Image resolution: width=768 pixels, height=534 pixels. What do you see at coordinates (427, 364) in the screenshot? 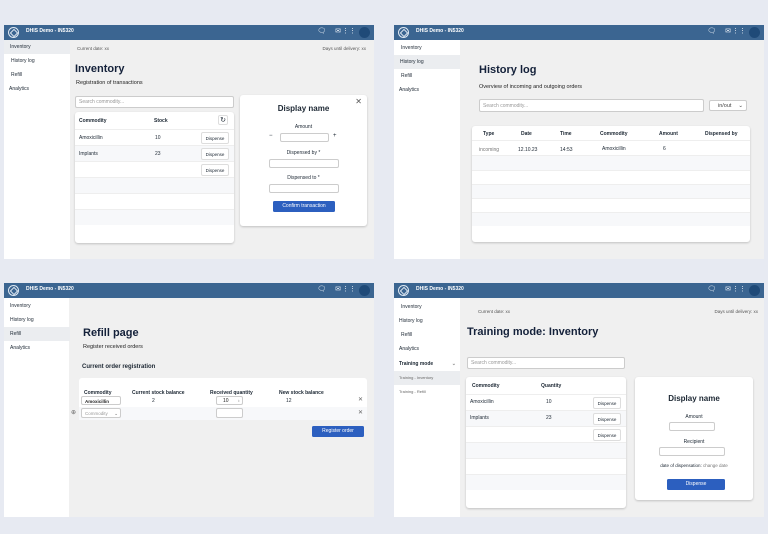
I see `sidebar-item-training-mode: Training mode ⌄` at bounding box center [427, 364].